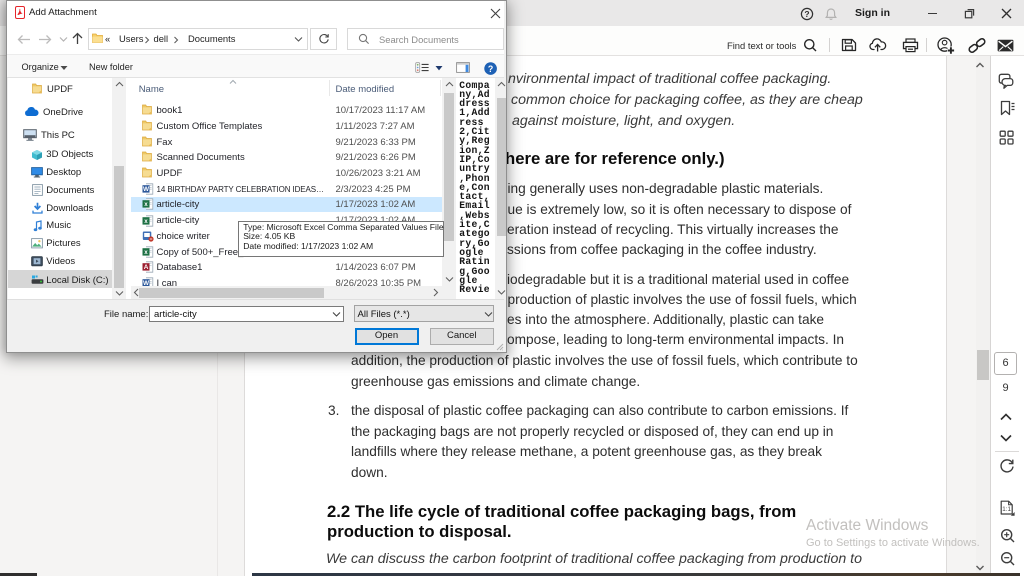 The image size is (1024, 576). I want to click on svg-text: W, so click(145, 189).